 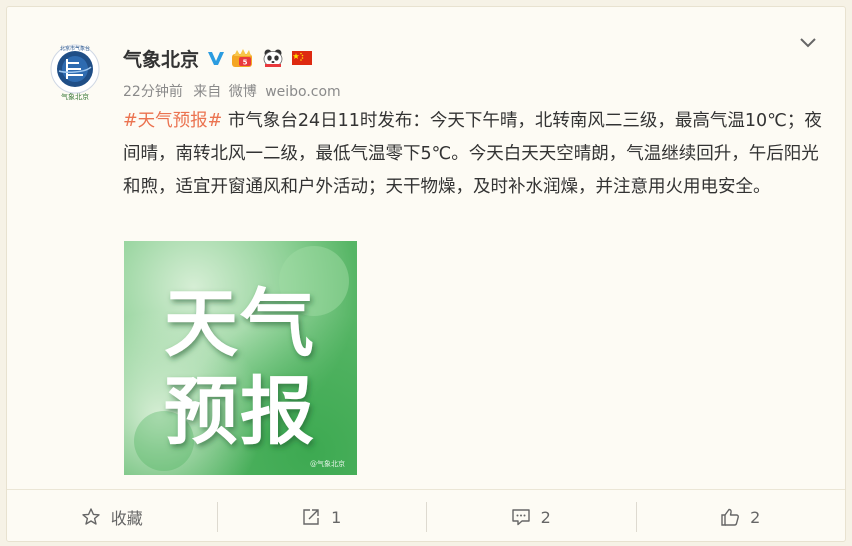 What do you see at coordinates (730, 517) in the screenshot?
I see `like-icon` at bounding box center [730, 517].